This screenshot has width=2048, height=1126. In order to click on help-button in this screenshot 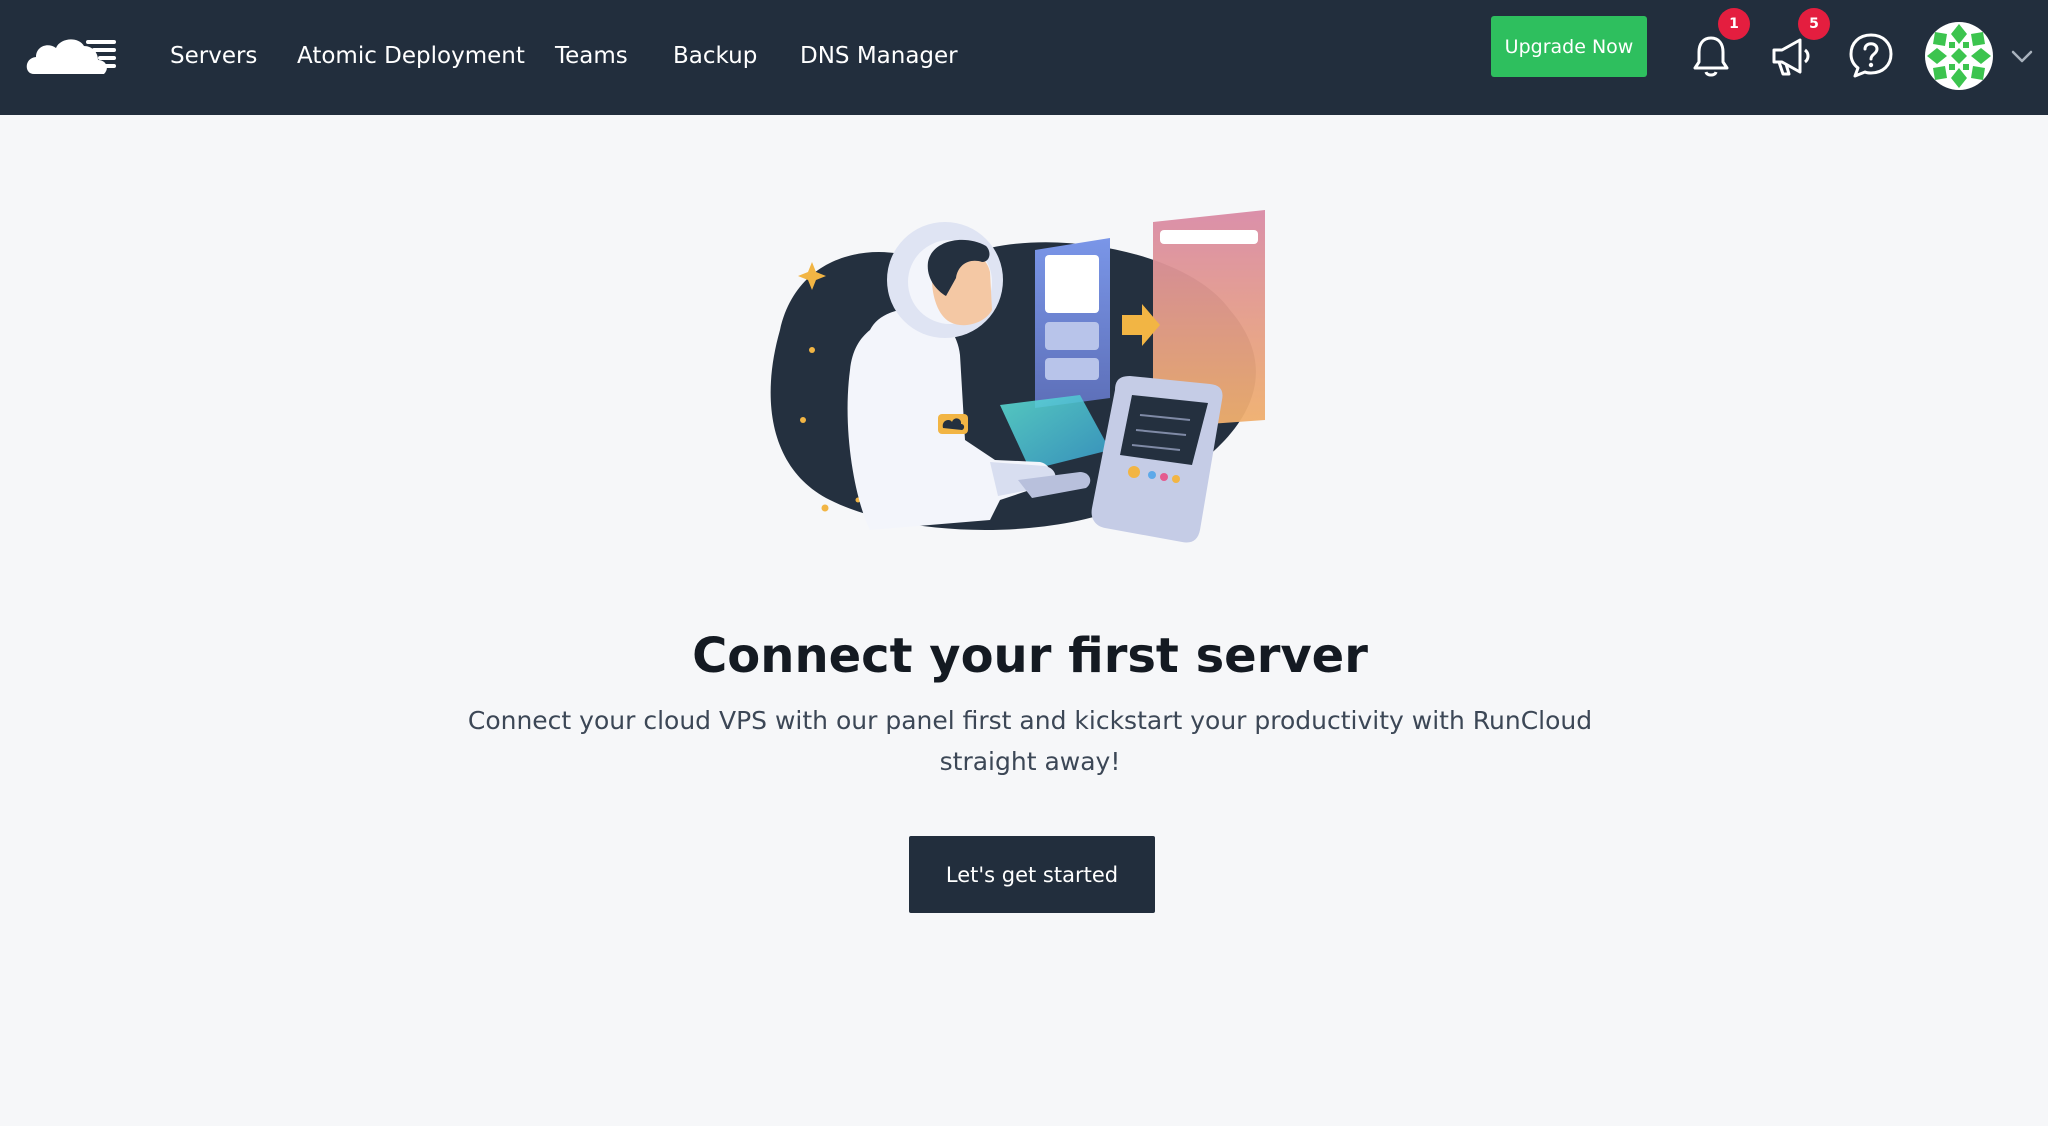, I will do `click(1871, 55)`.